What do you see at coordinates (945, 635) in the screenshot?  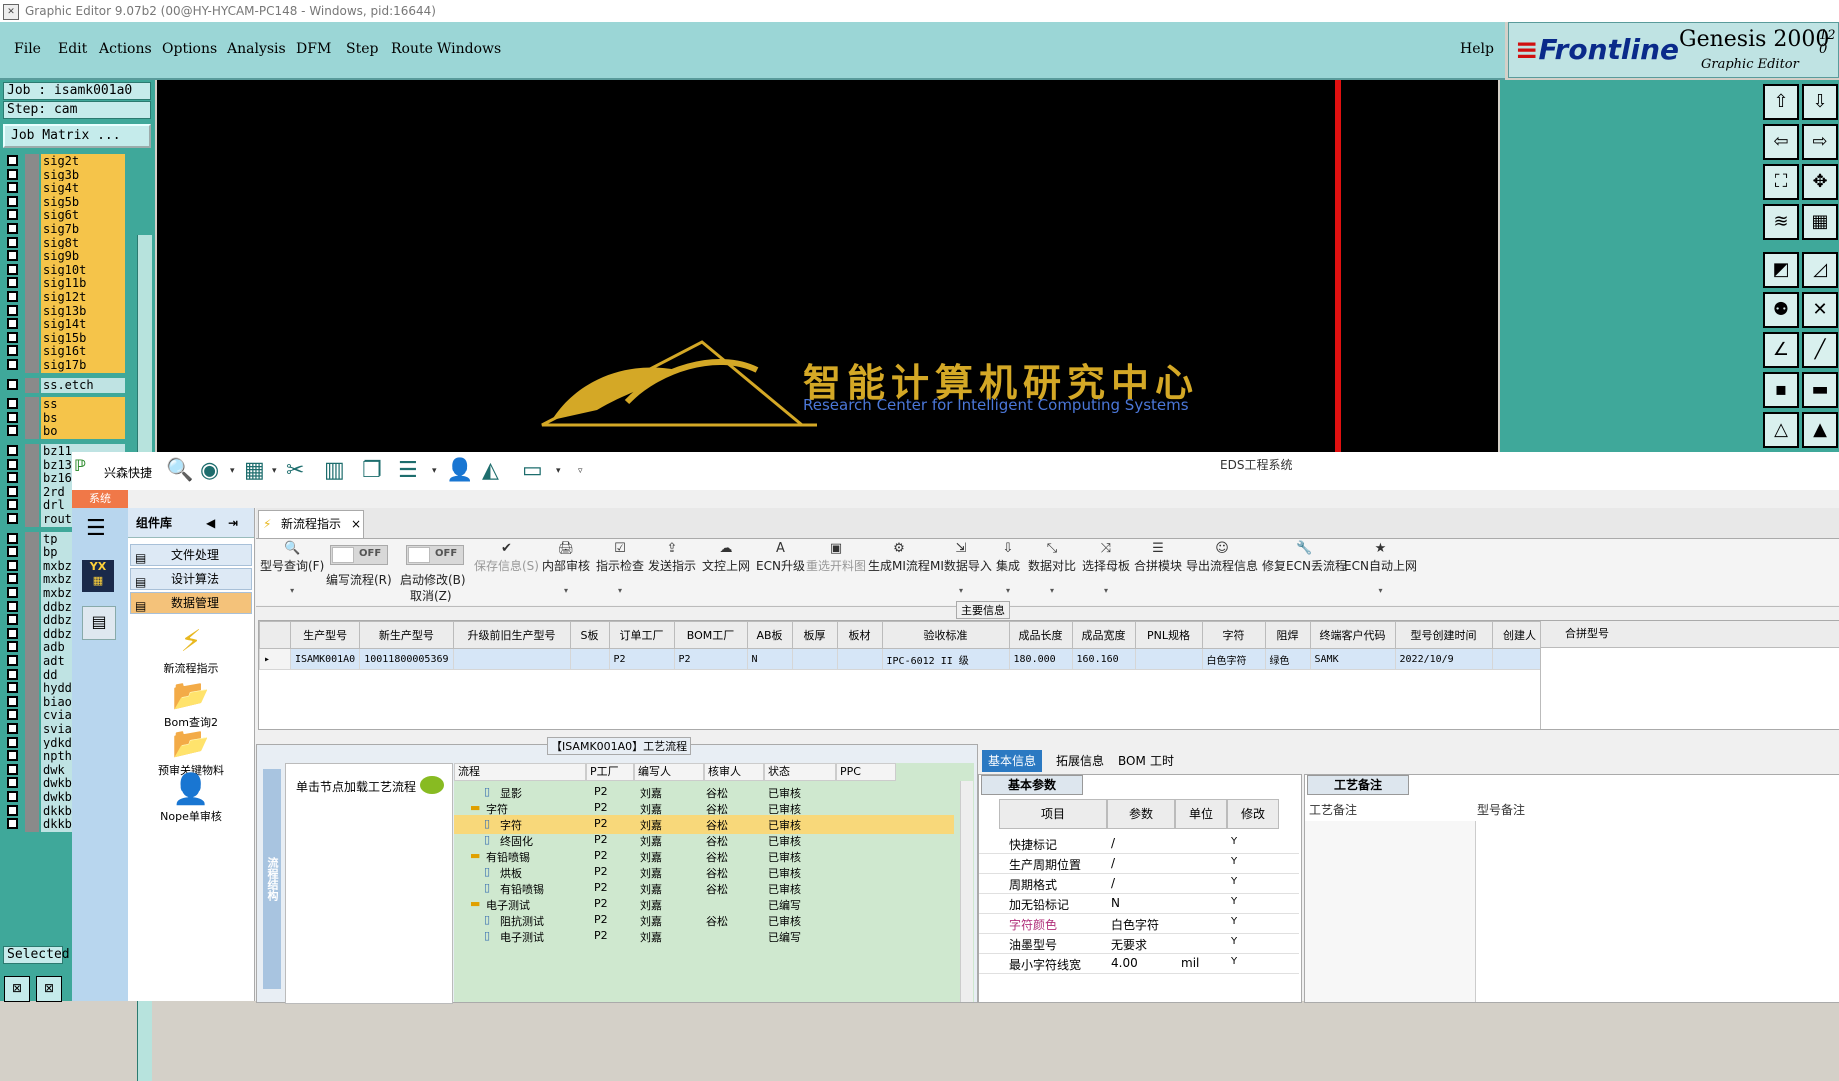 I see `grid-col-header: 验收标准` at bounding box center [945, 635].